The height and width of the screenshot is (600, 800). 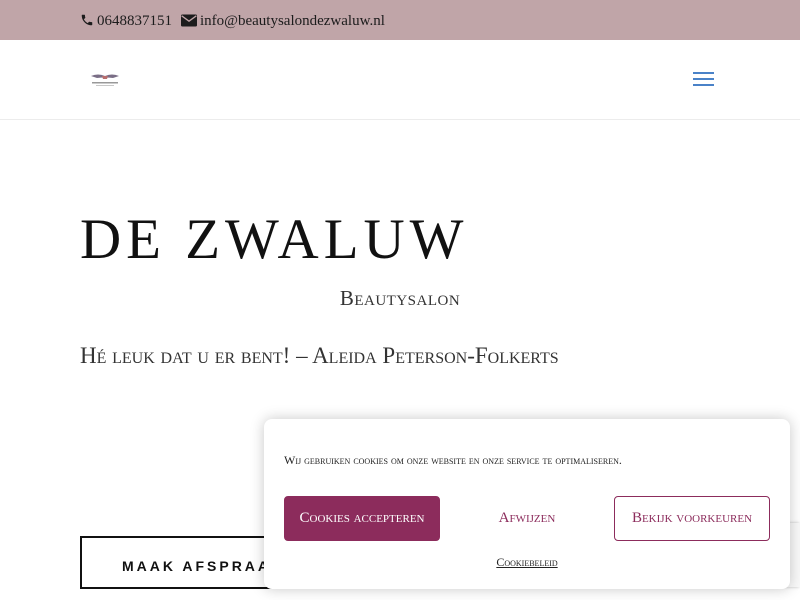 What do you see at coordinates (400, 80) in the screenshot?
I see `site-header` at bounding box center [400, 80].